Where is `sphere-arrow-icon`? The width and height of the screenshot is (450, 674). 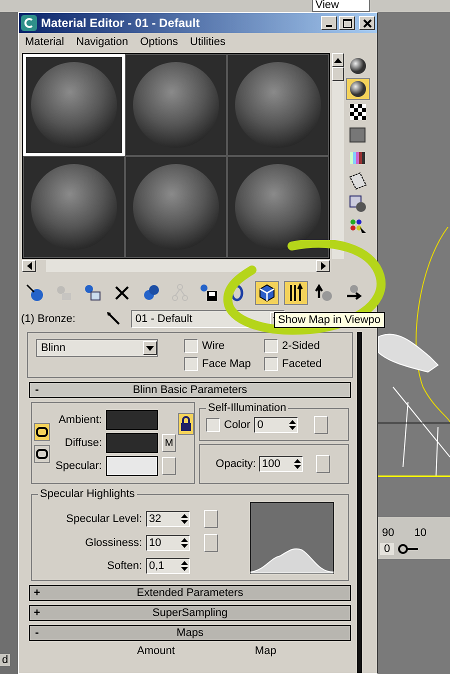 sphere-arrow-icon is located at coordinates (35, 293).